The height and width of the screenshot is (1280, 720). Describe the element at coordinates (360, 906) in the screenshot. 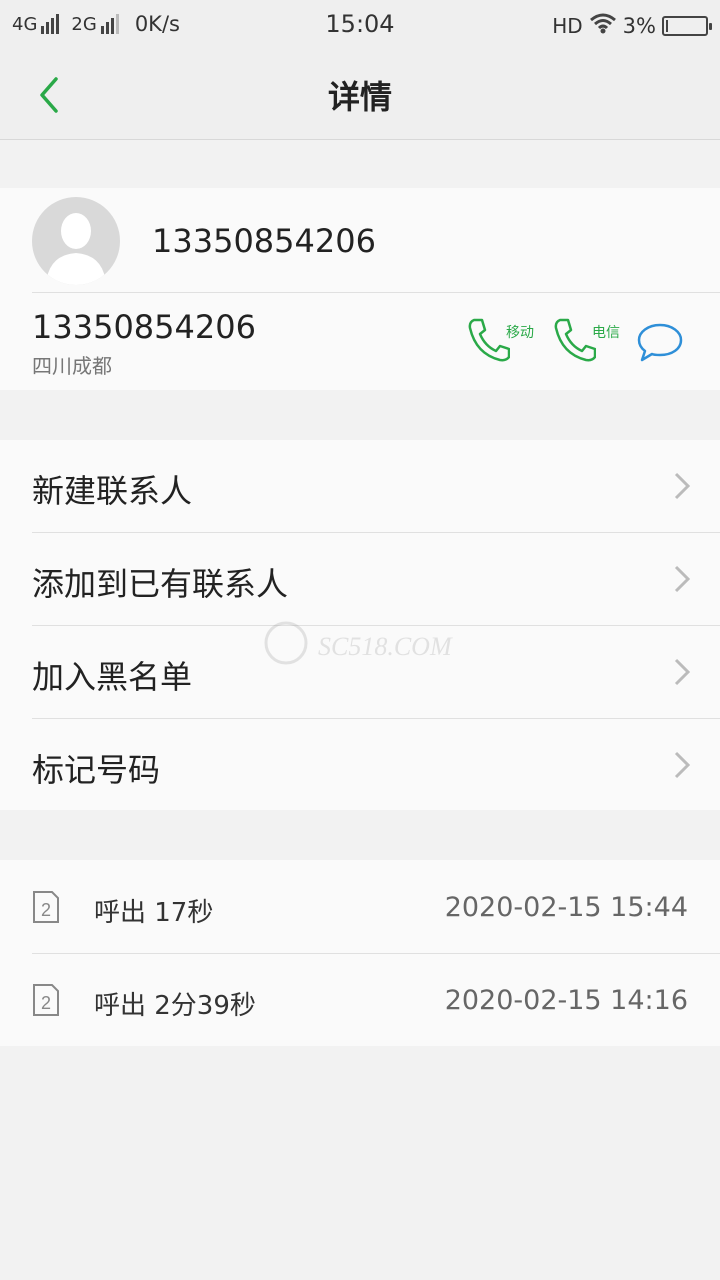

I see `call-log-row: 2 呼出 17秒 2020-02-15 15:44` at that location.